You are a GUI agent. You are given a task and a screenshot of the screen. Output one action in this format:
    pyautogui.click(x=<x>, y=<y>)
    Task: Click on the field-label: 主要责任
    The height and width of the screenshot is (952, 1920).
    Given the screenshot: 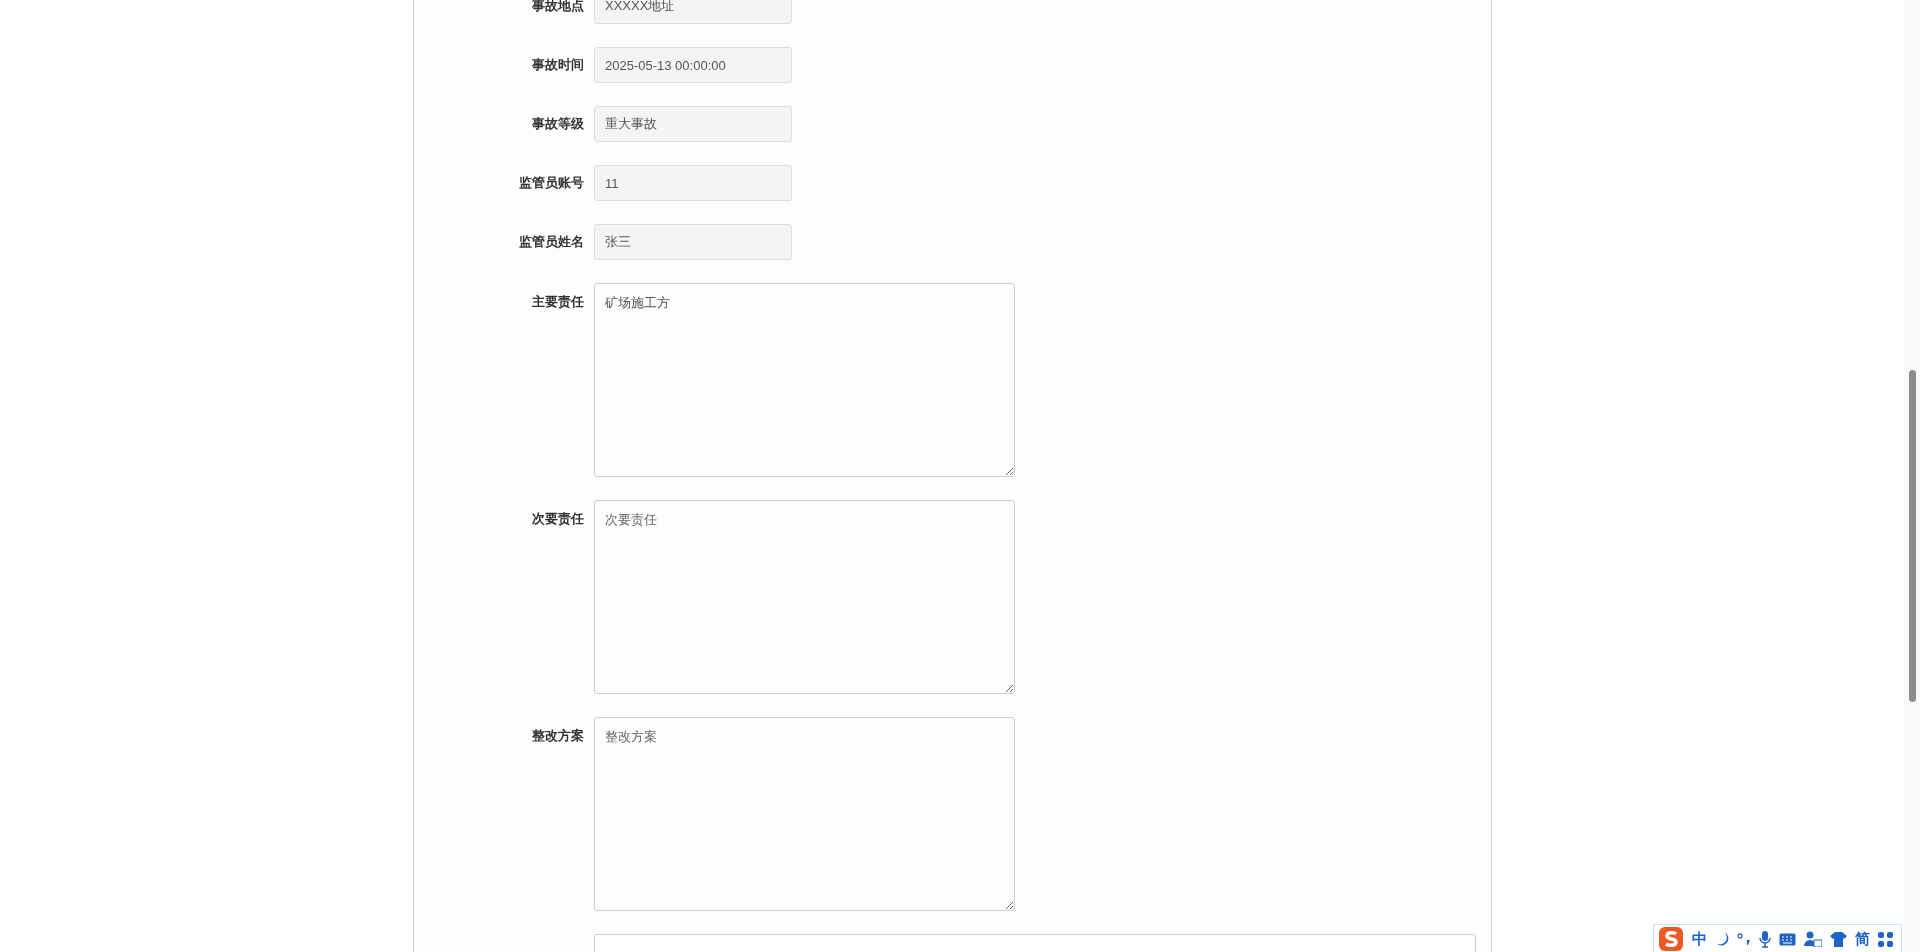 What is the action you would take?
    pyautogui.click(x=557, y=302)
    